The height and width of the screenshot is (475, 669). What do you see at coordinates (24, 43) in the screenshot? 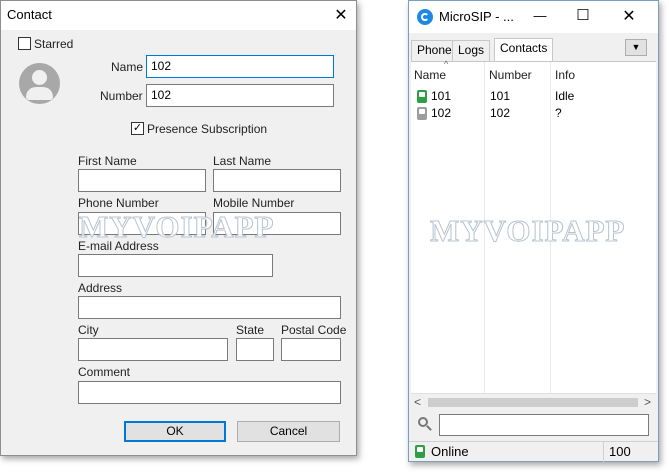
I see `starred-checkbox` at bounding box center [24, 43].